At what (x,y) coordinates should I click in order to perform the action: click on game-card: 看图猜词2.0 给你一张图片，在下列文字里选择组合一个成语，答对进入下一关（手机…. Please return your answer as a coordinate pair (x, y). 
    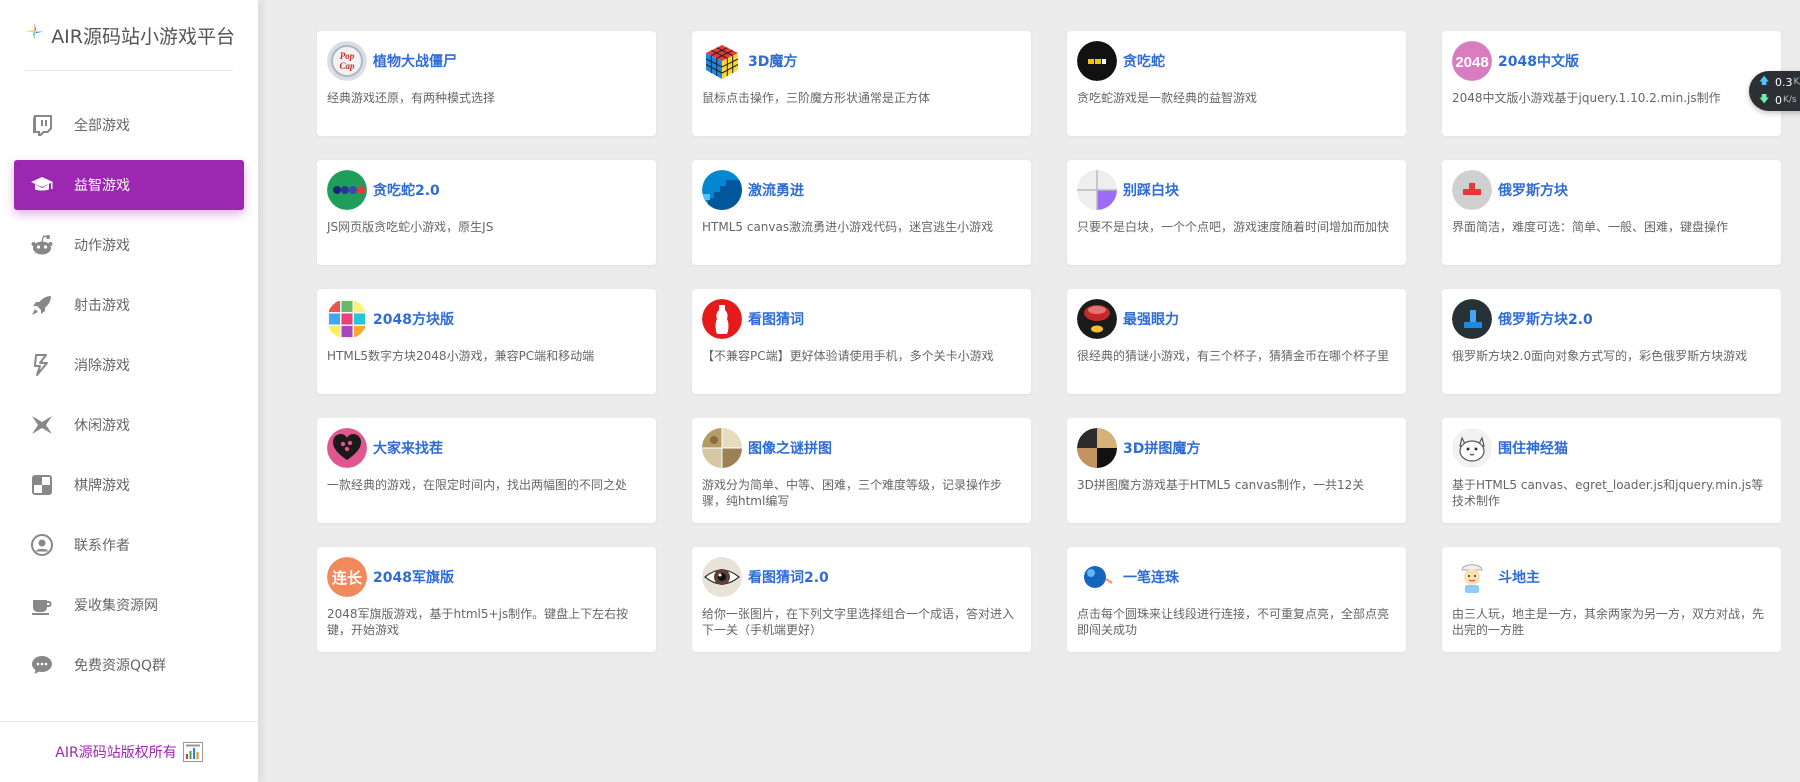
    Looking at the image, I should click on (861, 599).